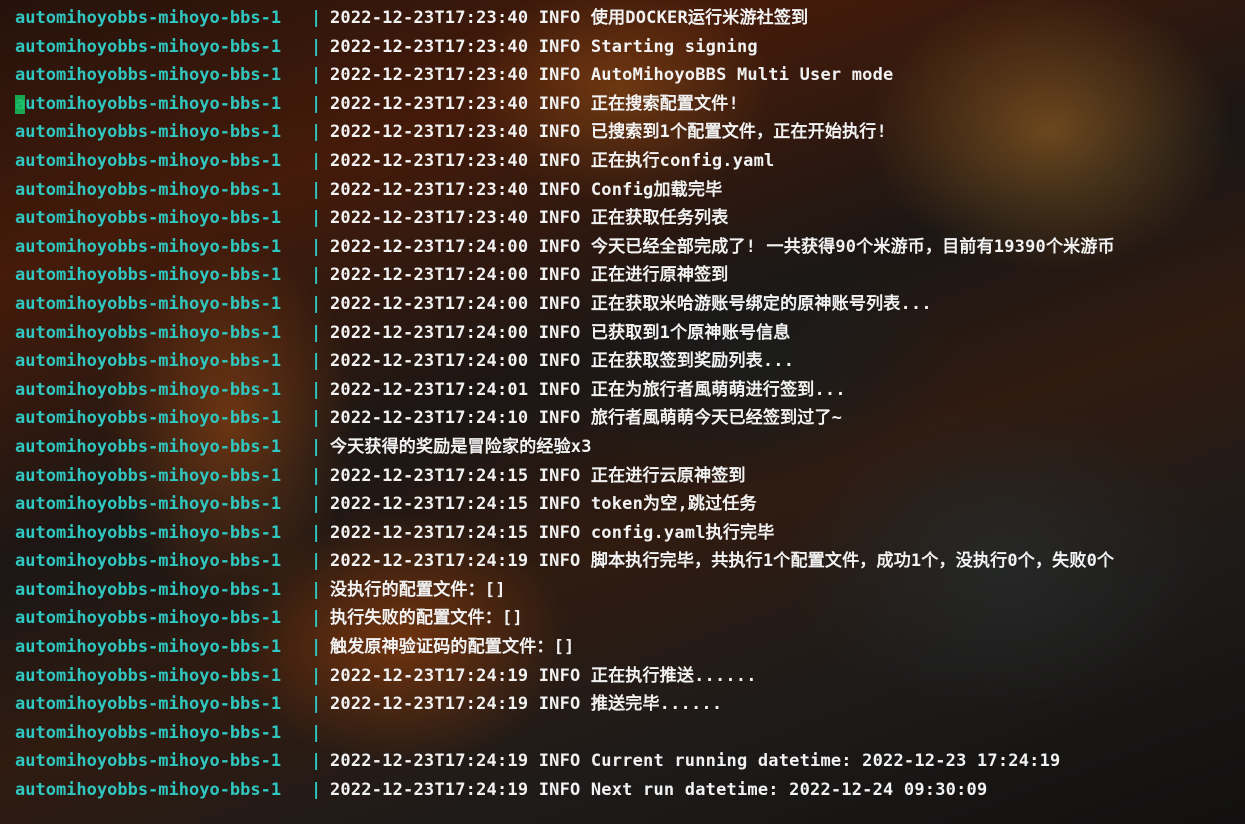  Describe the element at coordinates (529, 218) in the screenshot. I see `log-message: 2022-12-23T17:23:40 INFO 正在获取任务列表` at that location.